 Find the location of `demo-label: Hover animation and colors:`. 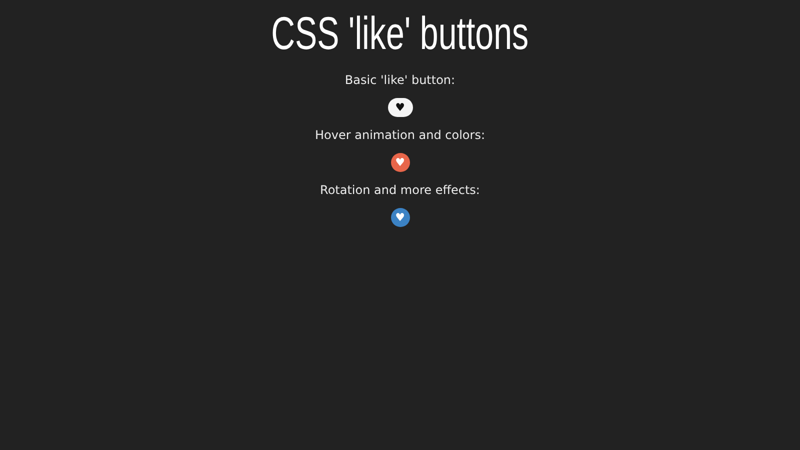

demo-label: Hover animation and colors: is located at coordinates (400, 135).